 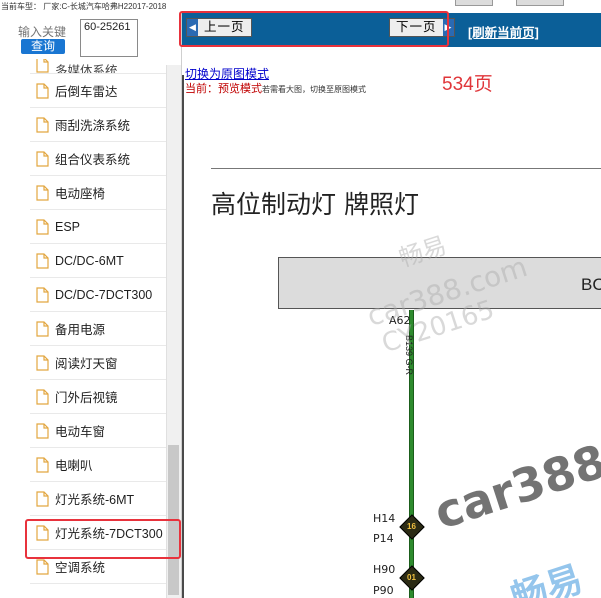 I want to click on document-left-border, so click(x=183, y=336).